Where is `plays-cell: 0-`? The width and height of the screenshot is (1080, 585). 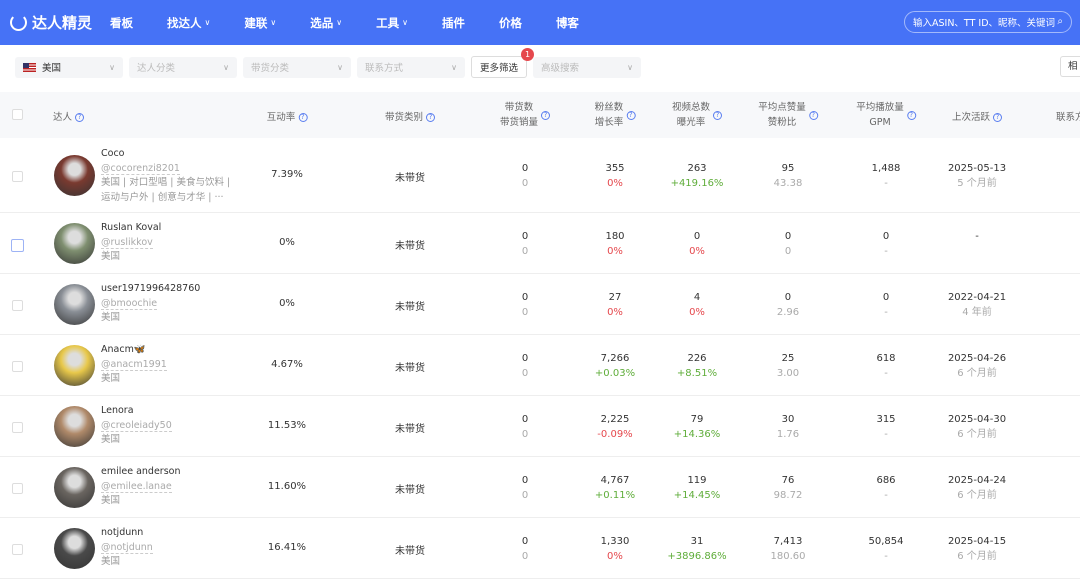
plays-cell: 0- is located at coordinates (886, 243).